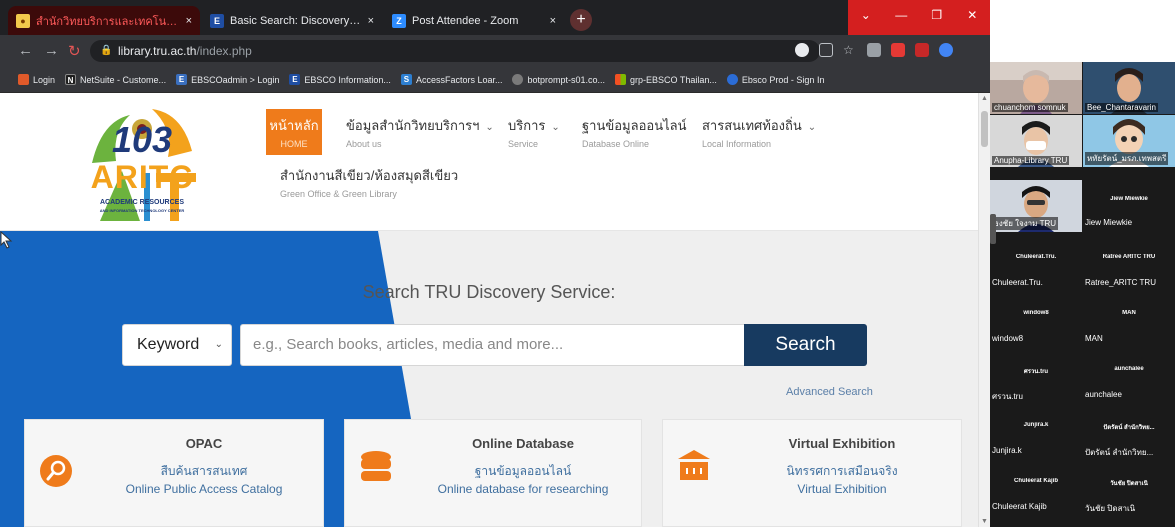  Describe the element at coordinates (842, 489) in the screenshot. I see `card-english-link: Virtual Exhibition` at that location.